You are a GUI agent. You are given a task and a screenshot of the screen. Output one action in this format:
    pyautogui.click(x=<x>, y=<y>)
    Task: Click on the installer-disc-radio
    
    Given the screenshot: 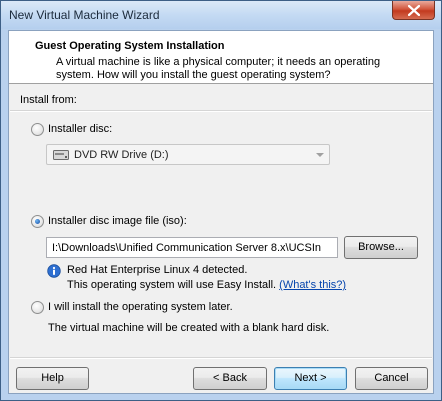 What is the action you would take?
    pyautogui.click(x=37, y=129)
    